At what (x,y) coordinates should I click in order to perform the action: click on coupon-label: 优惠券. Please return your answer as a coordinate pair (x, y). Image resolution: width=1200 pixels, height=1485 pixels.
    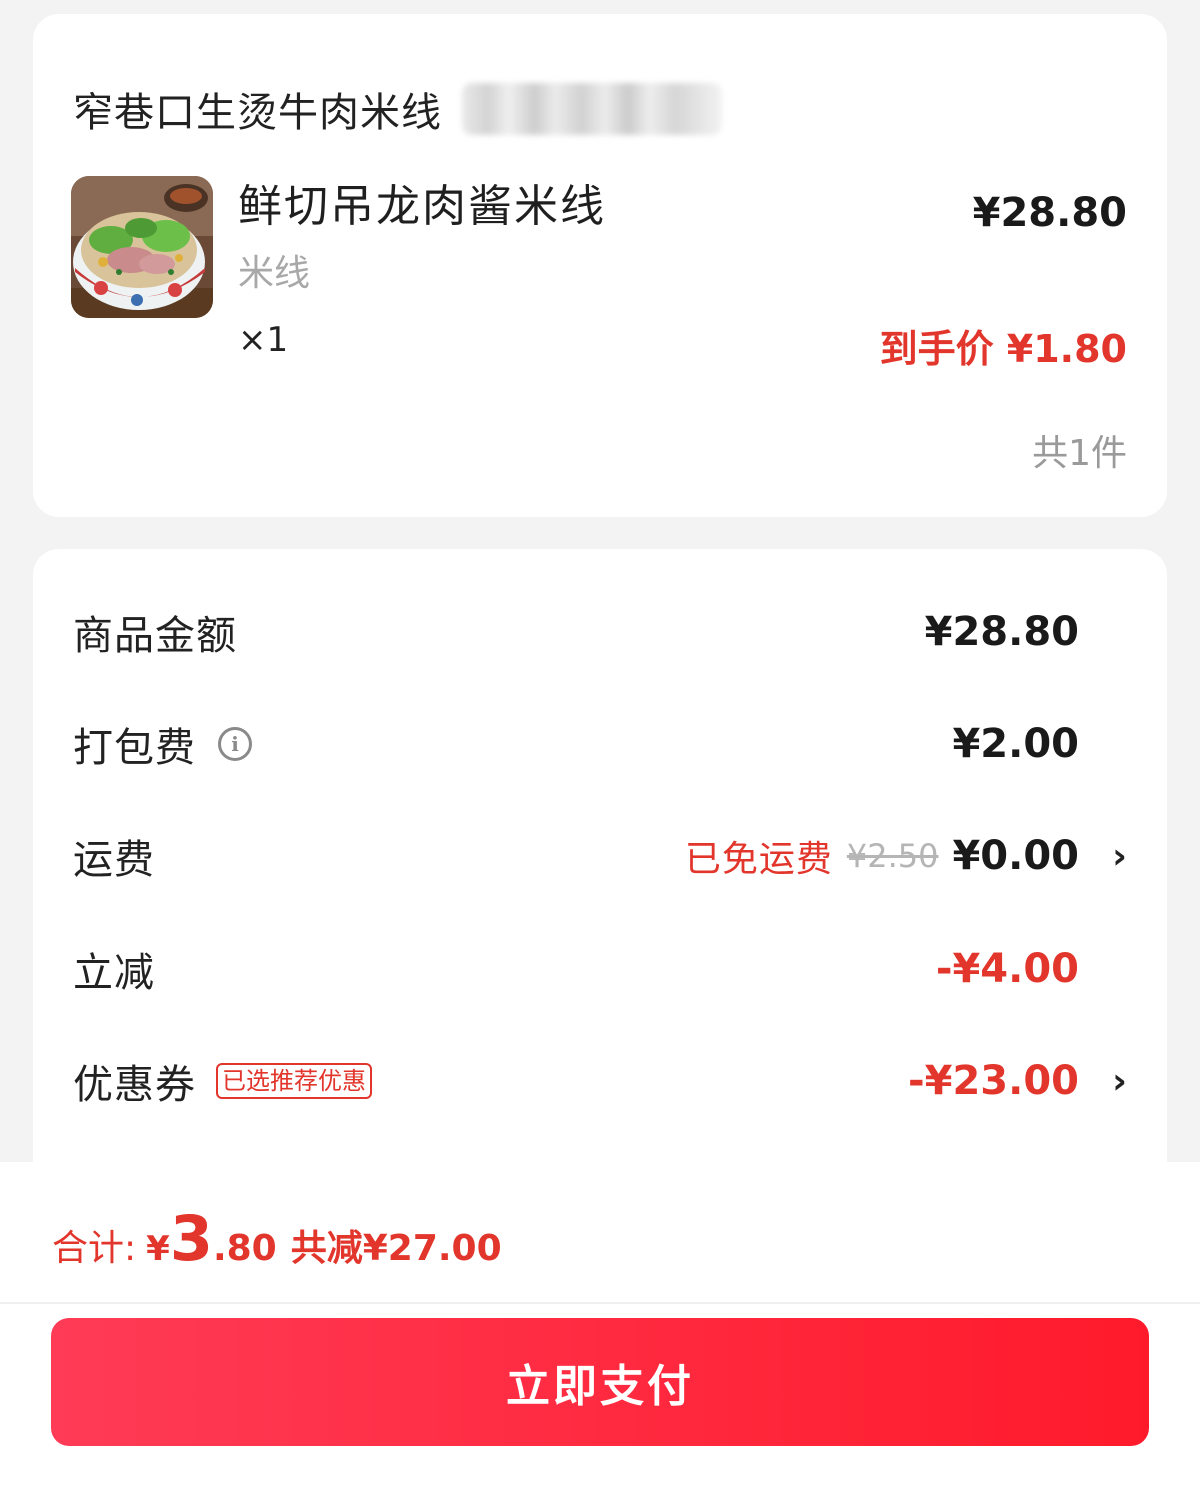
    Looking at the image, I should click on (134, 1085).